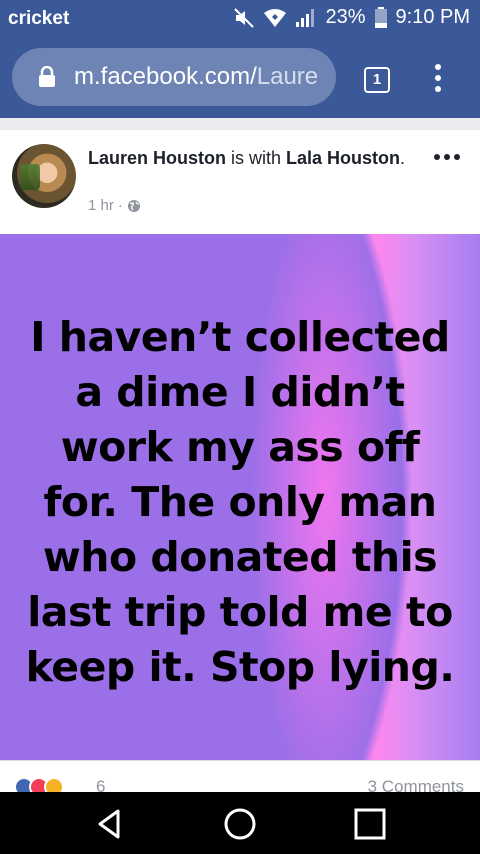  I want to click on reaction-count: 6, so click(100, 784).